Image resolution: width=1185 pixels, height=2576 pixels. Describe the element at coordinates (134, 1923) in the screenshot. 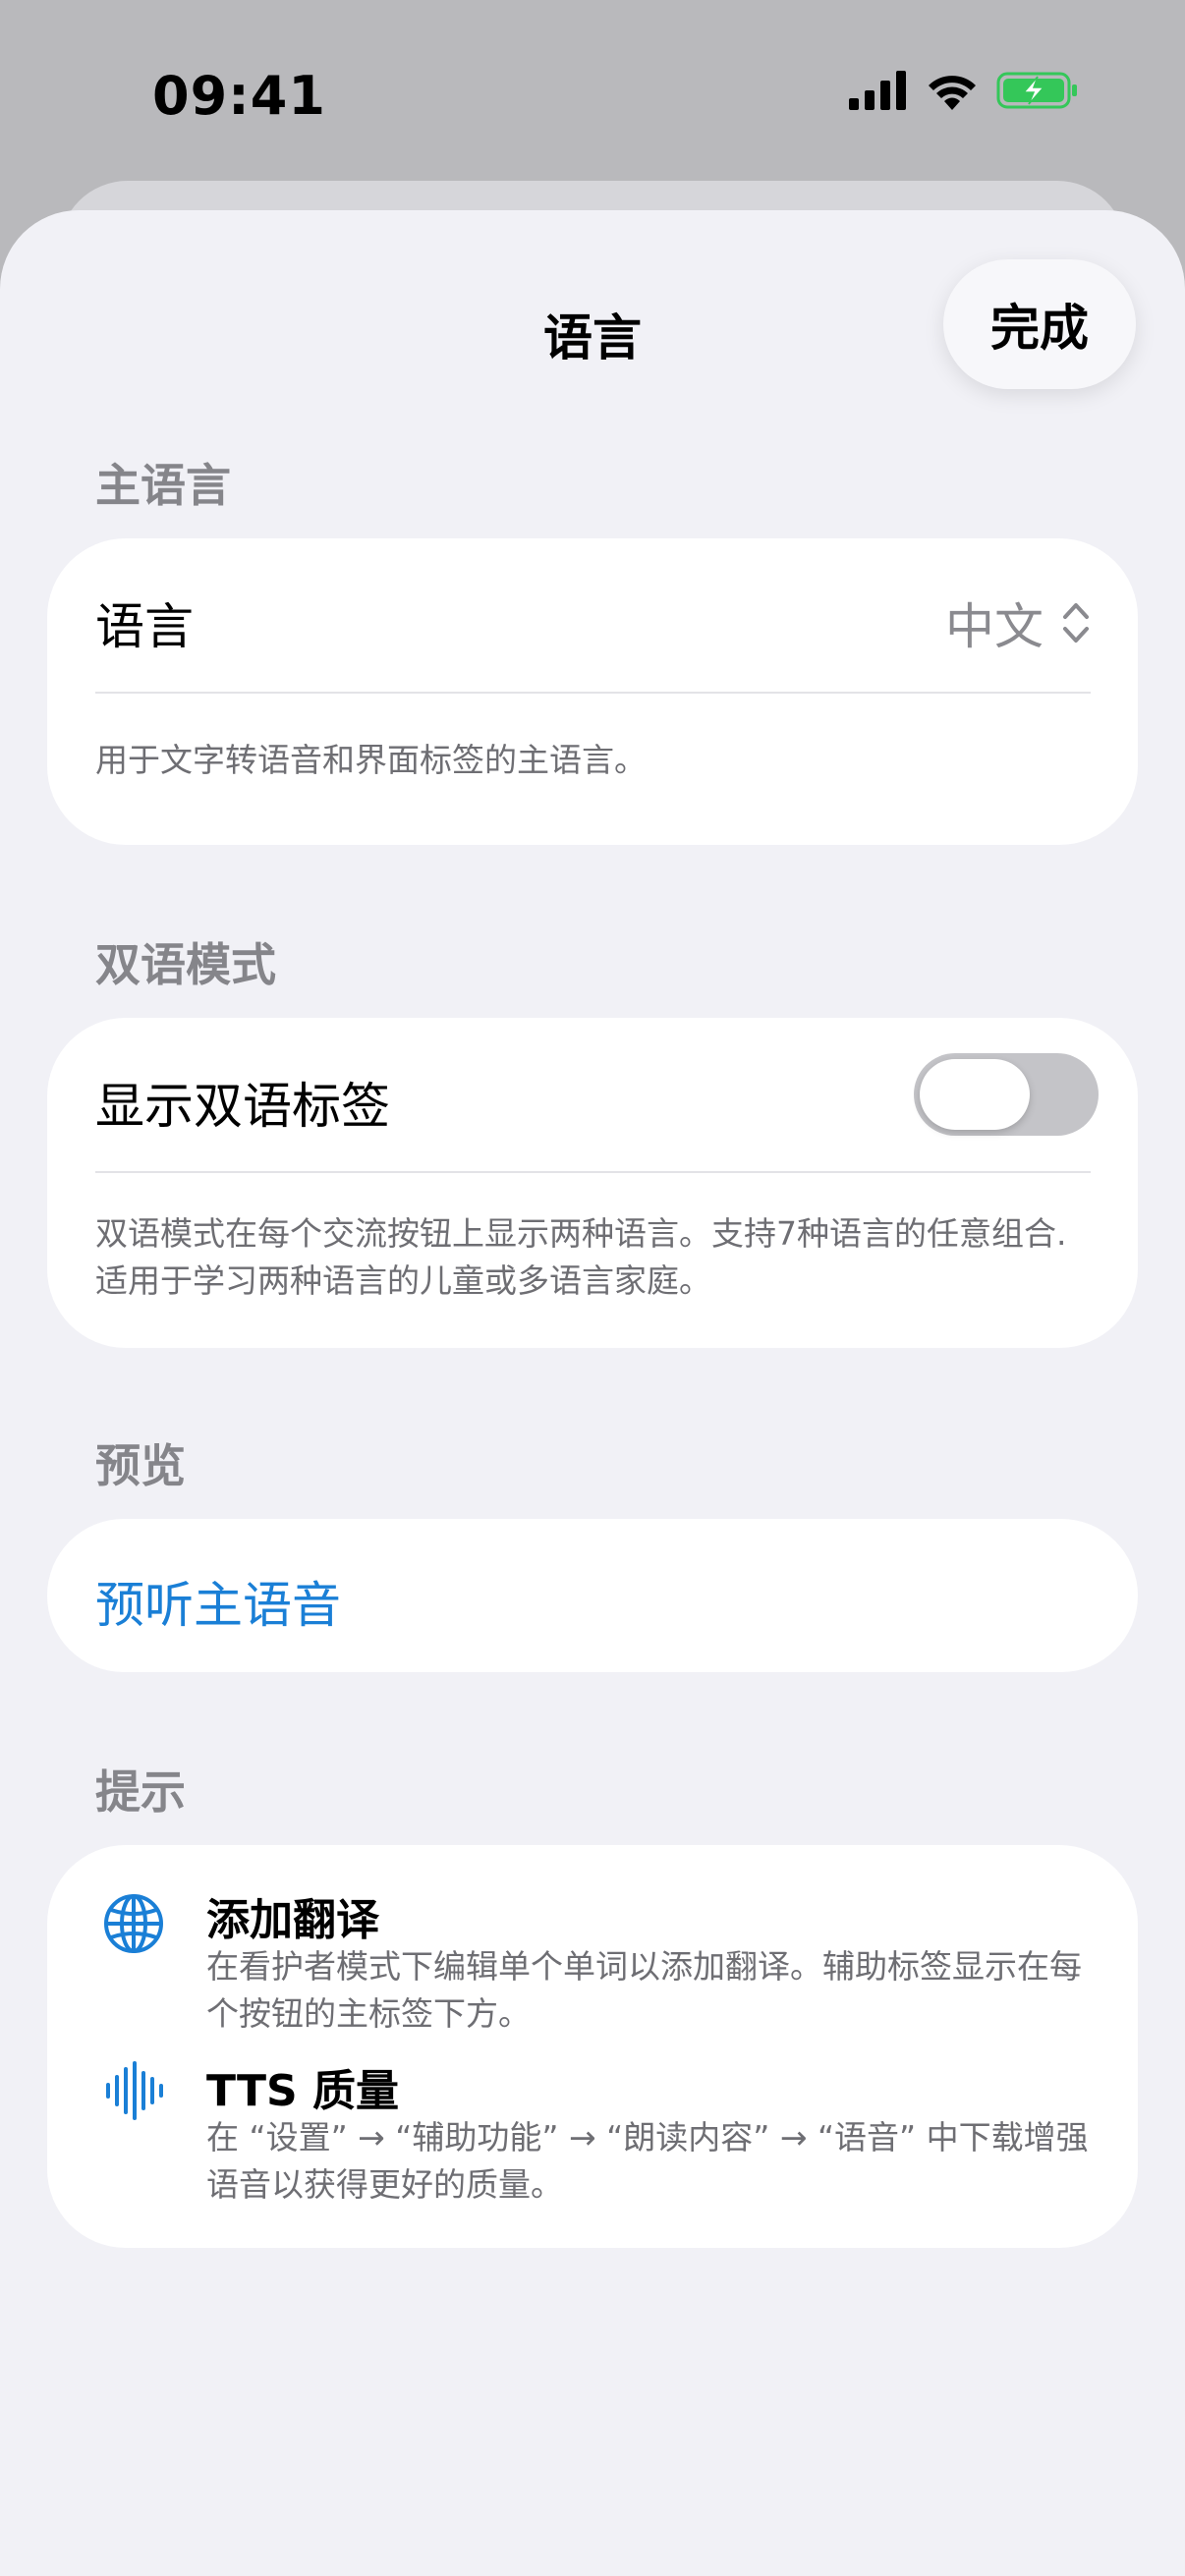

I see `globe-icon` at that location.